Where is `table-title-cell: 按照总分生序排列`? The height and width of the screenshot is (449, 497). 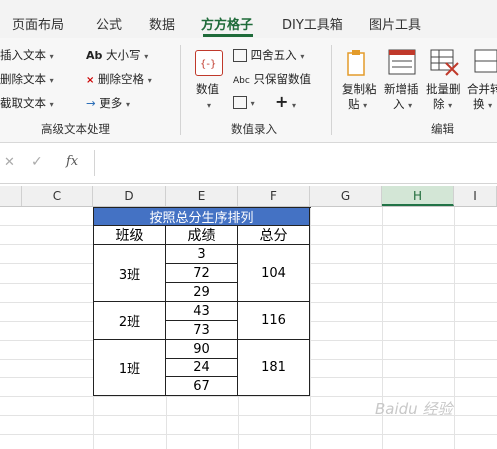 table-title-cell: 按照总分生序排列 is located at coordinates (202, 217).